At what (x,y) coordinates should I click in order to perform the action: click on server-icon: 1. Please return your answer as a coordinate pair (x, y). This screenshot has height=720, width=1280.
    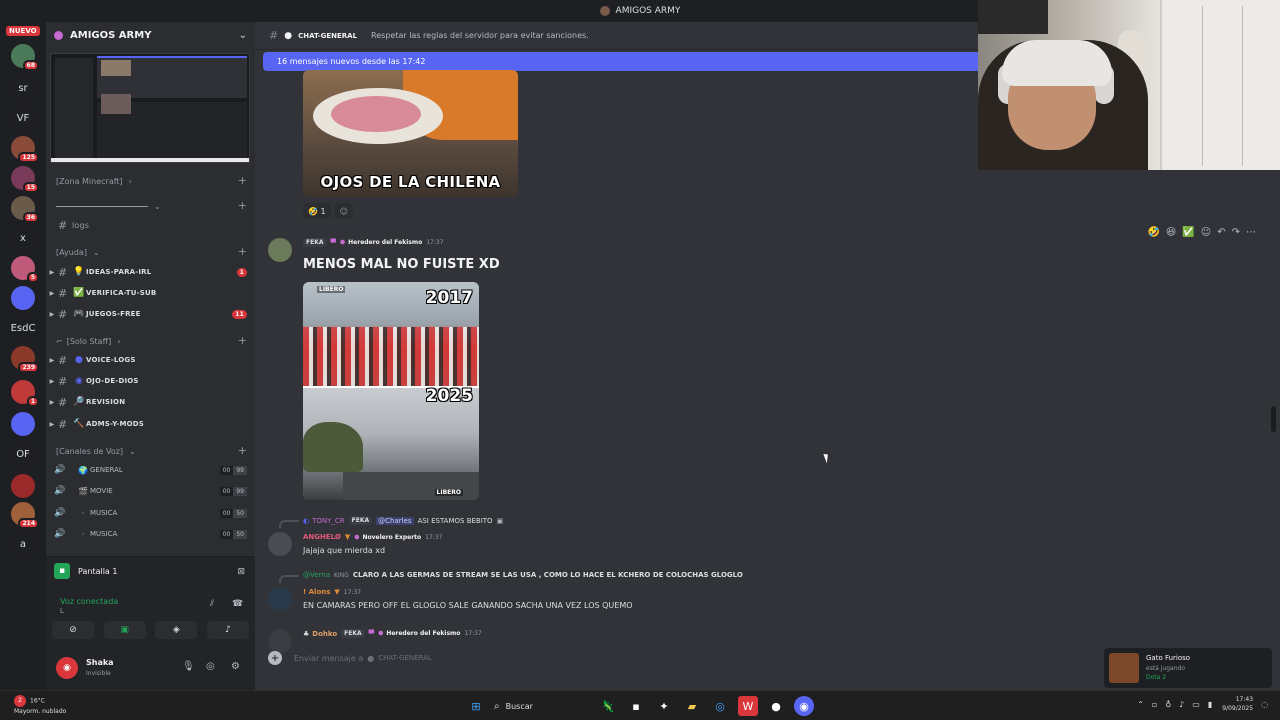
    Looking at the image, I should click on (25, 393).